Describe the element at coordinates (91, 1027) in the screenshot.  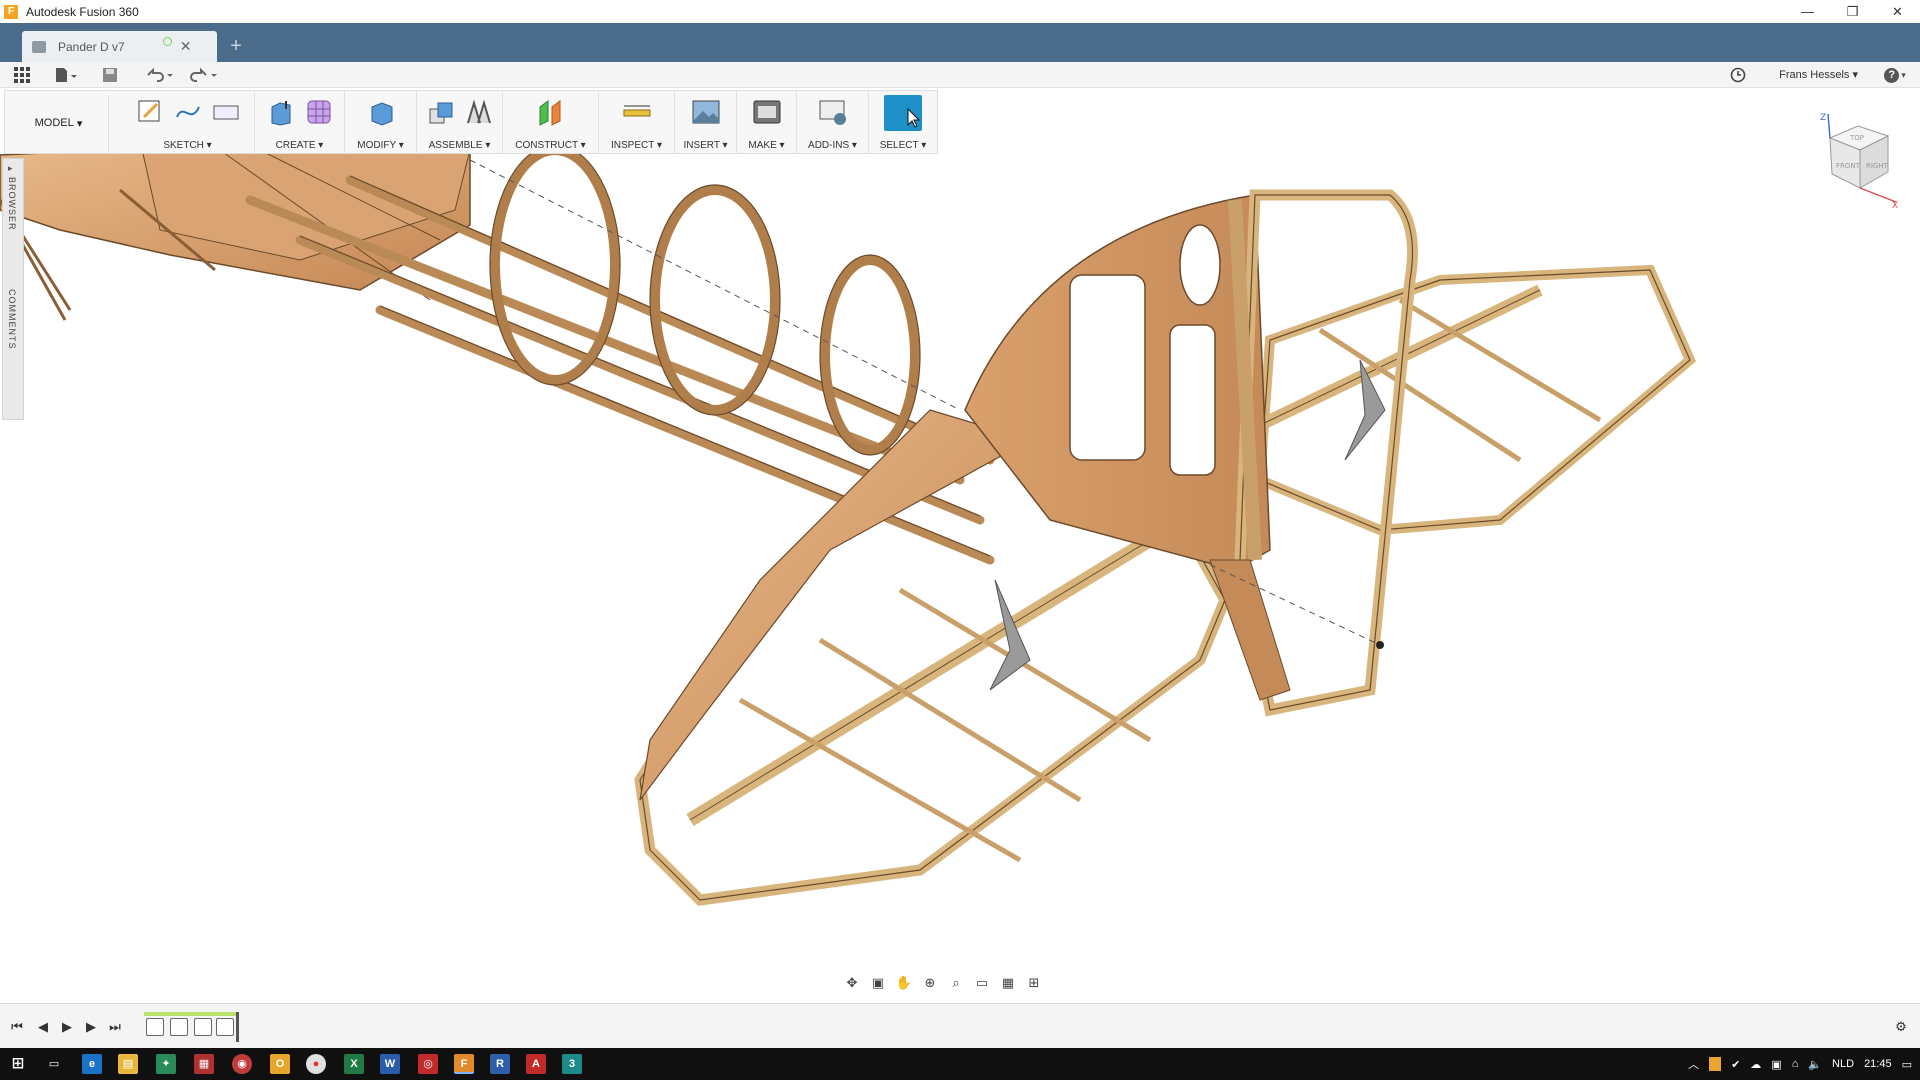
I see `timeline-step-forward-icon: ▶` at that location.